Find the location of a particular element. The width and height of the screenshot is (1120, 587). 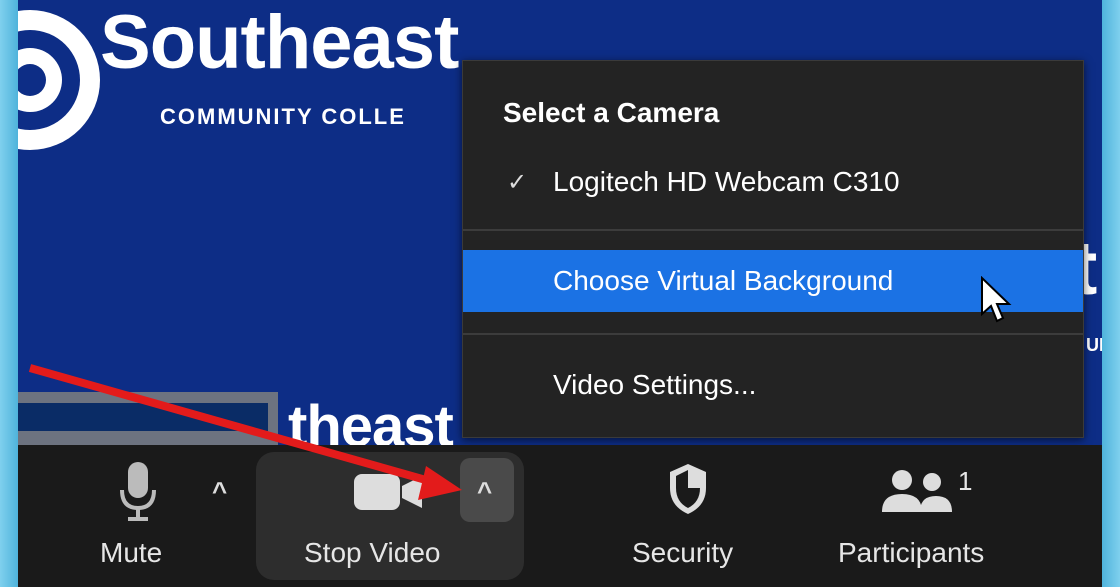

stop-video-label: Stop Video is located at coordinates (372, 553).